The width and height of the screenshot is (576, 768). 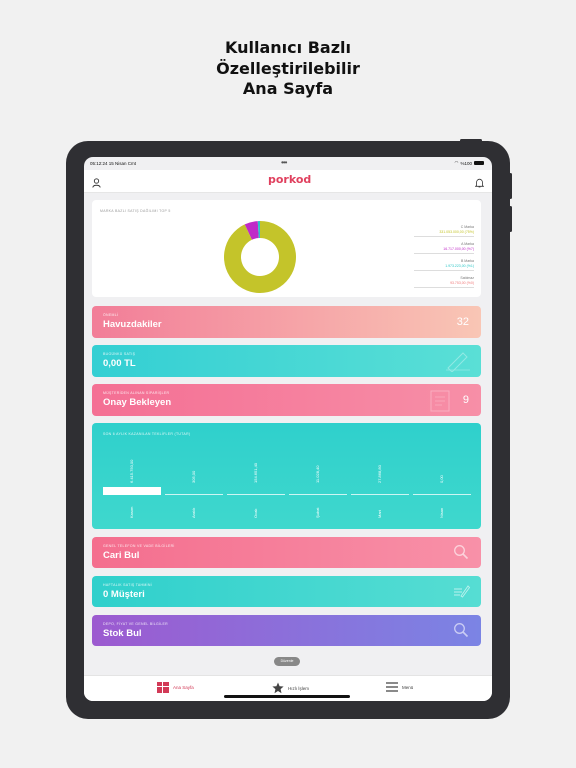 I want to click on tab-menu: Menü, so click(x=399, y=687).